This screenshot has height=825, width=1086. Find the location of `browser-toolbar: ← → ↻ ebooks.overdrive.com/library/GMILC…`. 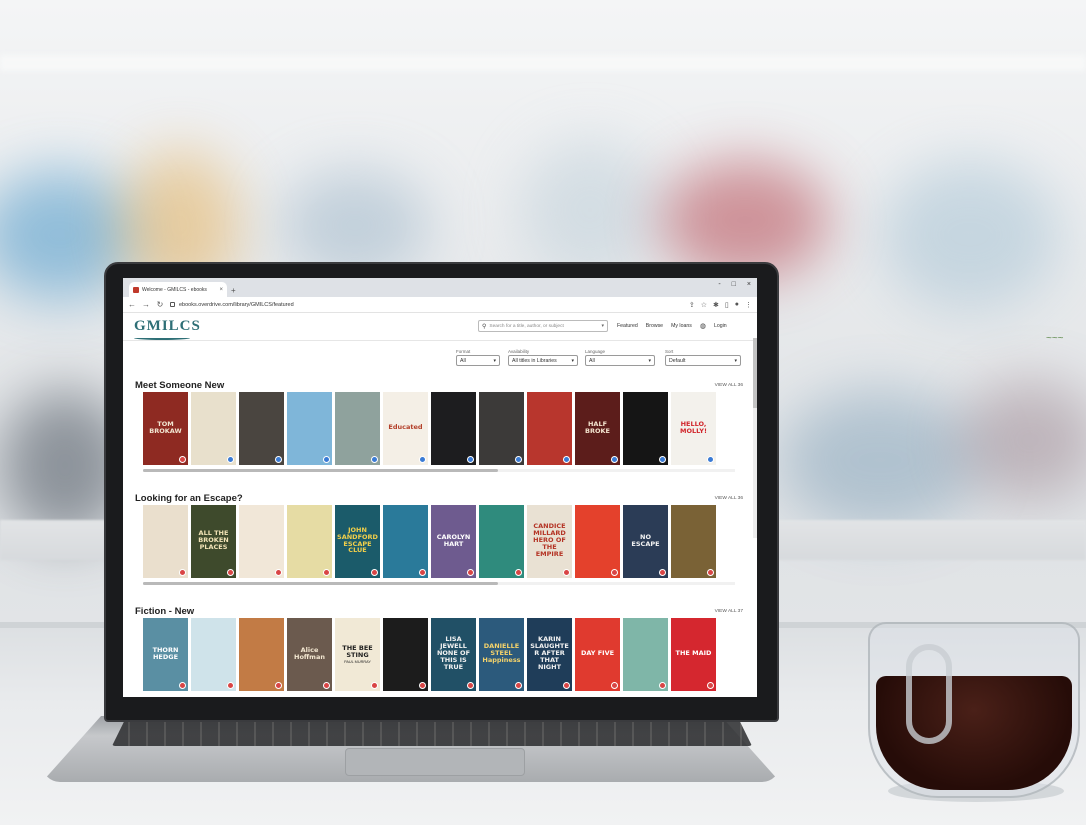

browser-toolbar: ← → ↻ ebooks.overdrive.com/library/GMILC… is located at coordinates (440, 305).